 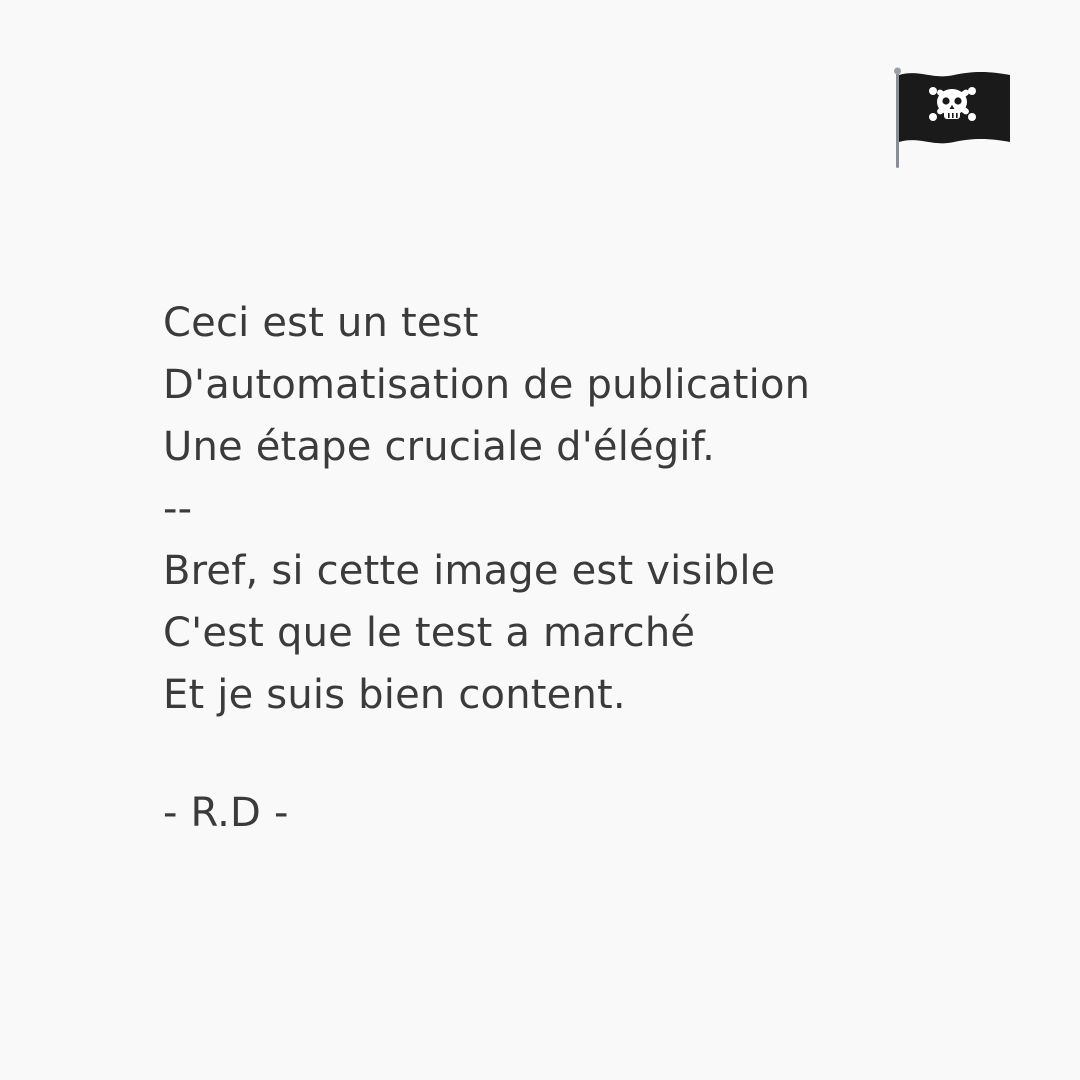 I want to click on poem-line: Bref, si cette image est visible, so click(x=469, y=571).